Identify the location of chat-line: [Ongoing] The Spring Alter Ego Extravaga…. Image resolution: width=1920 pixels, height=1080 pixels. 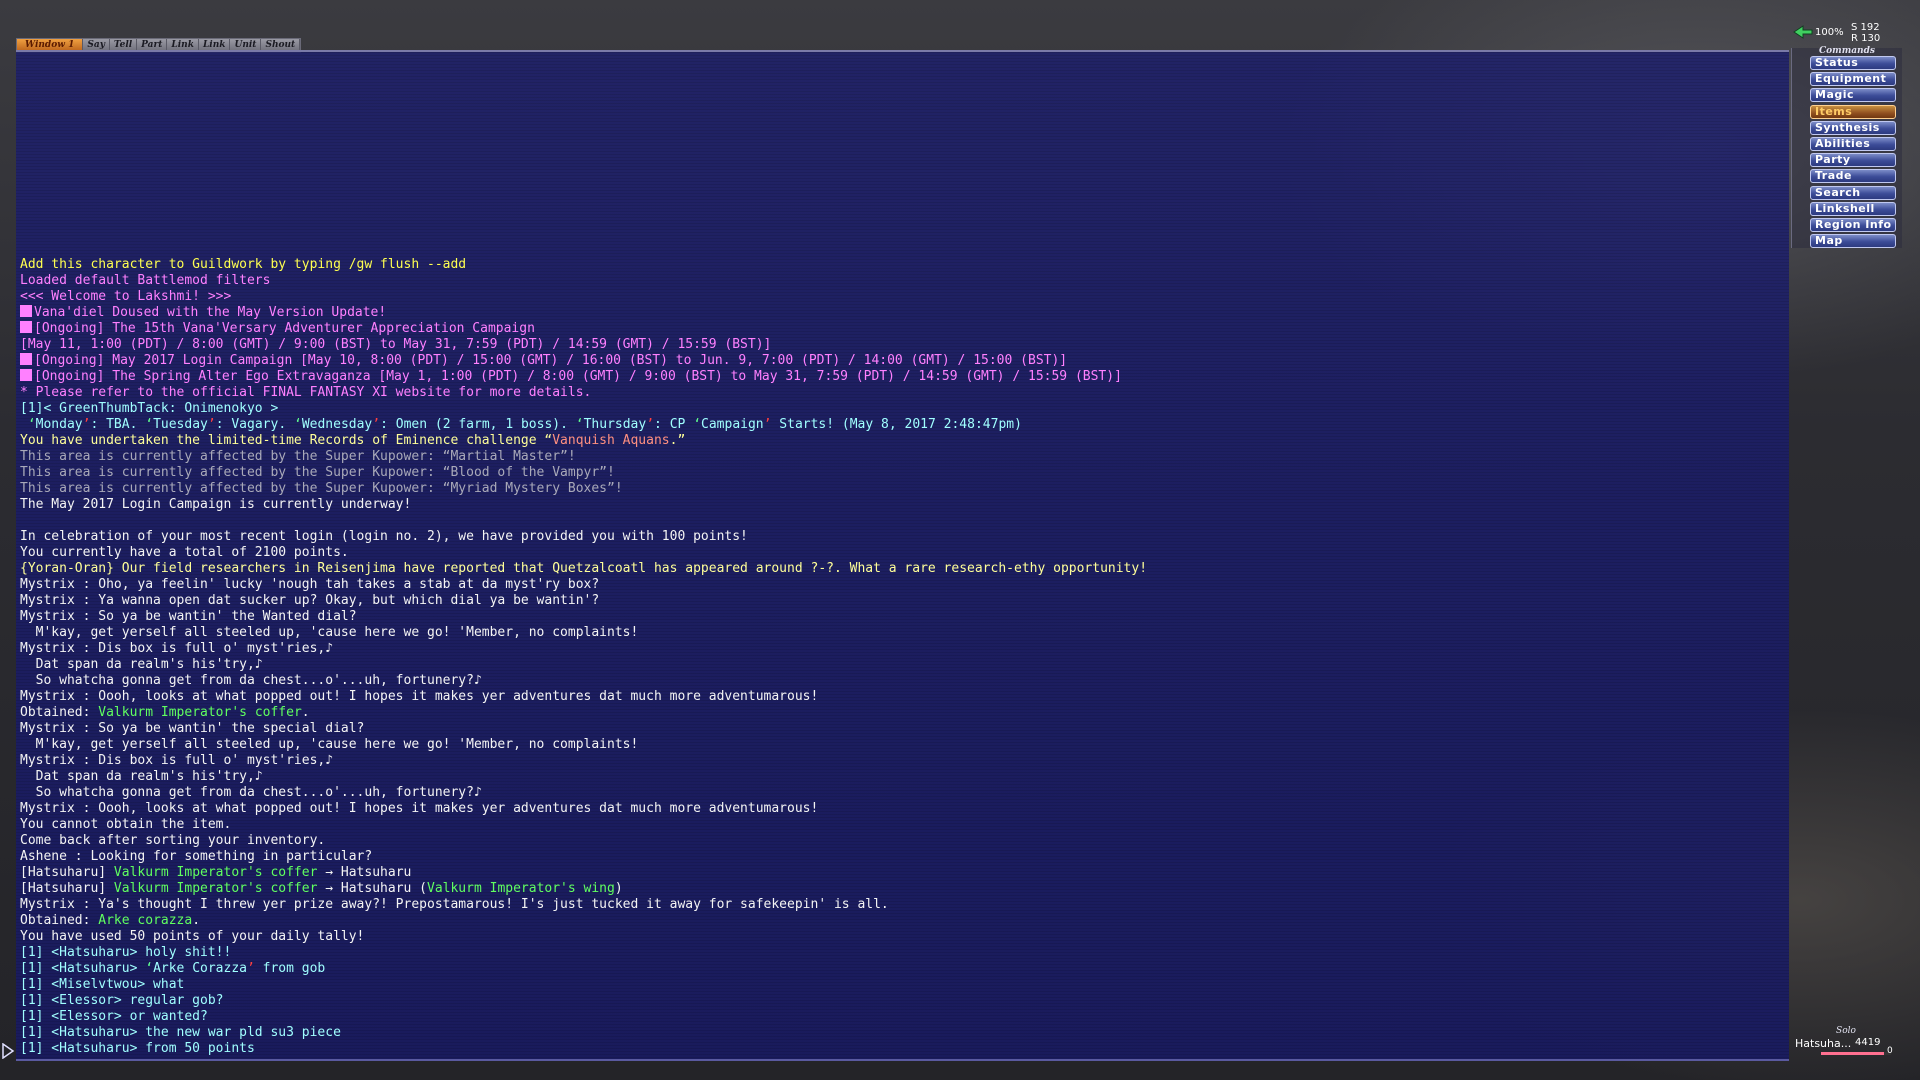
(902, 377).